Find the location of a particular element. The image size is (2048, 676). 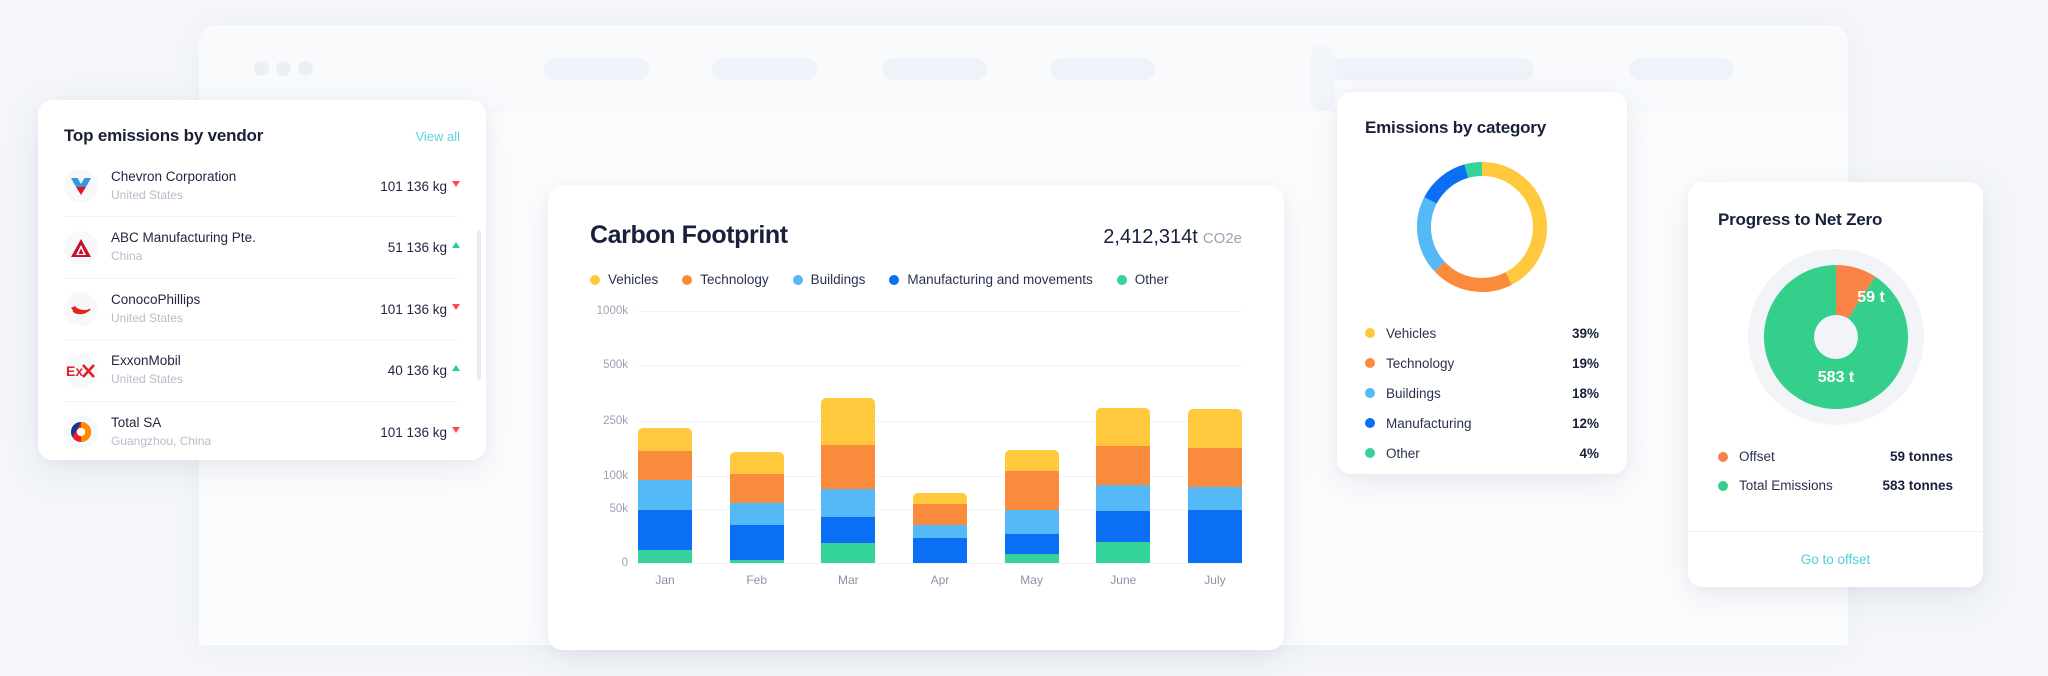

view-all-link: View all is located at coordinates (437, 136).